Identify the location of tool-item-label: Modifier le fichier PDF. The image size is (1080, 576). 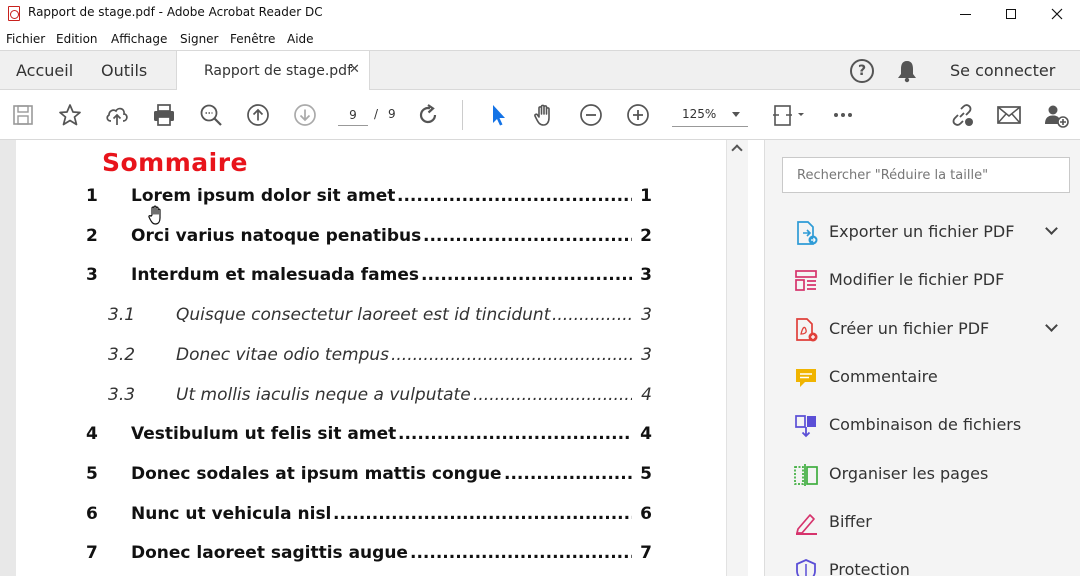
(917, 279).